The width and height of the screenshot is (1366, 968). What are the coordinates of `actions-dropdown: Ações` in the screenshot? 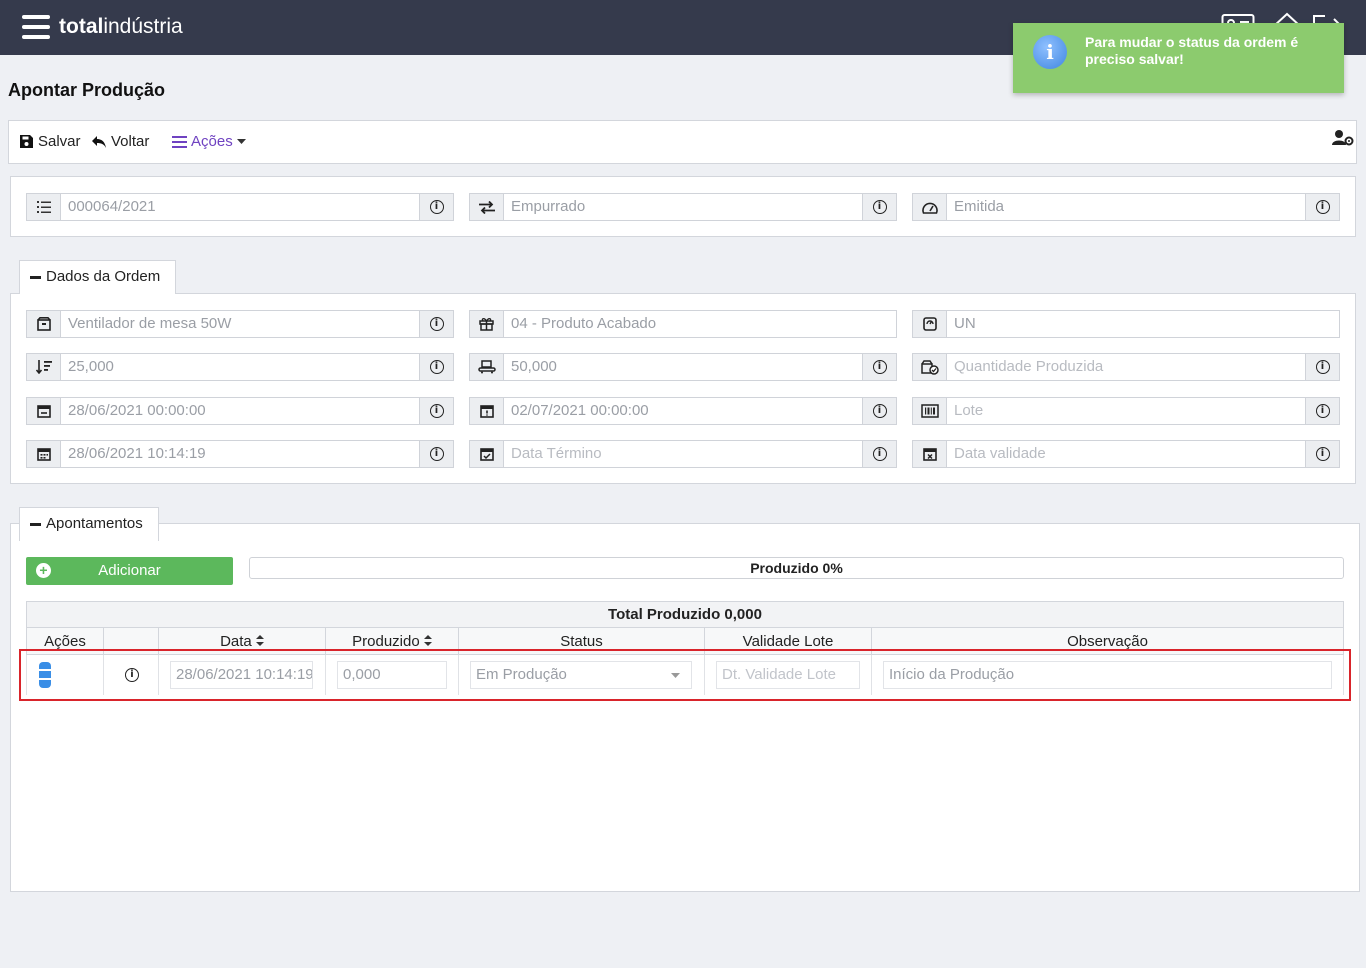 It's located at (209, 141).